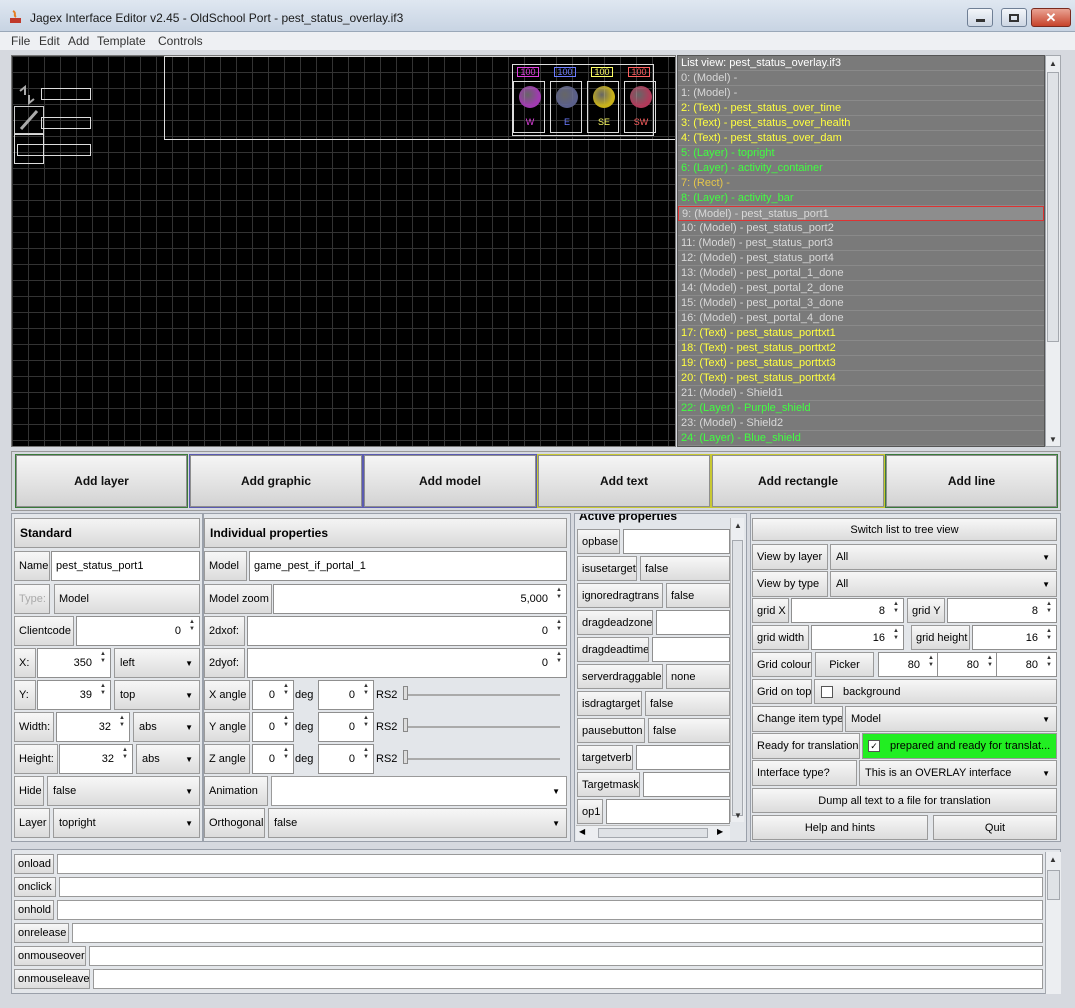 The height and width of the screenshot is (1008, 1075). Describe the element at coordinates (273, 695) in the screenshot. I see `x-angle-deg-spinner: 0 ▲ ▼` at that location.